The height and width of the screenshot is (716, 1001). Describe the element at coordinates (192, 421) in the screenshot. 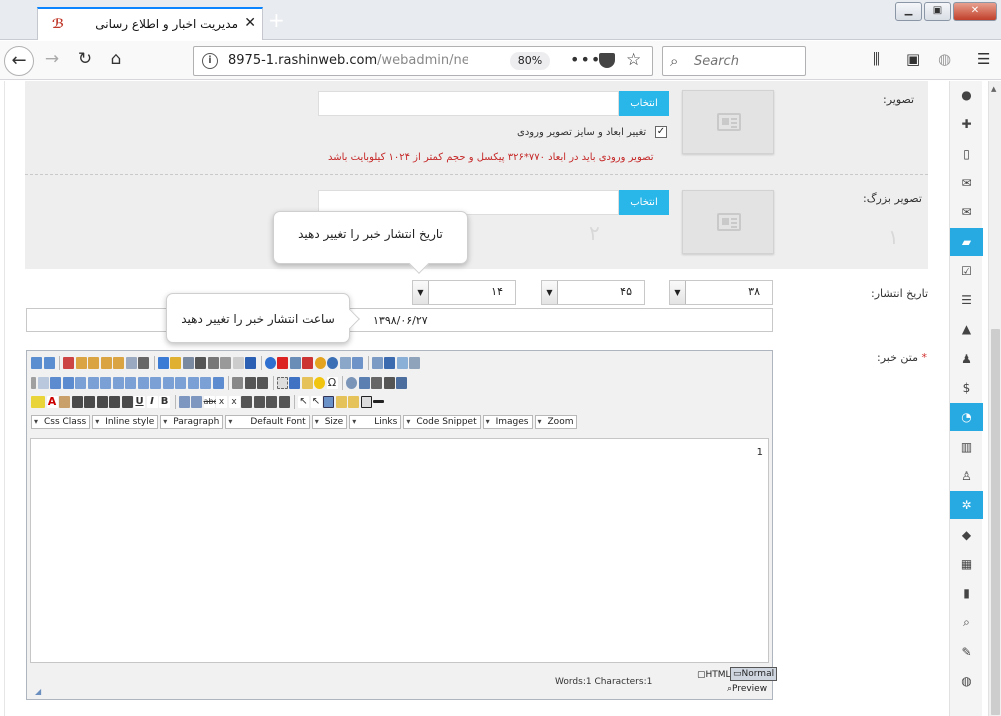

I see `paragraph-dropdown: Paragraph` at that location.